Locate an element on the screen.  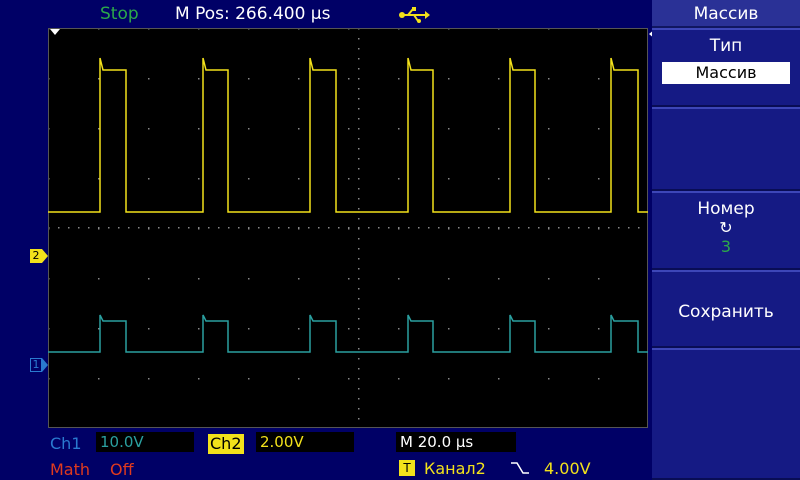
falling-edge-icon is located at coordinates (520, 468).